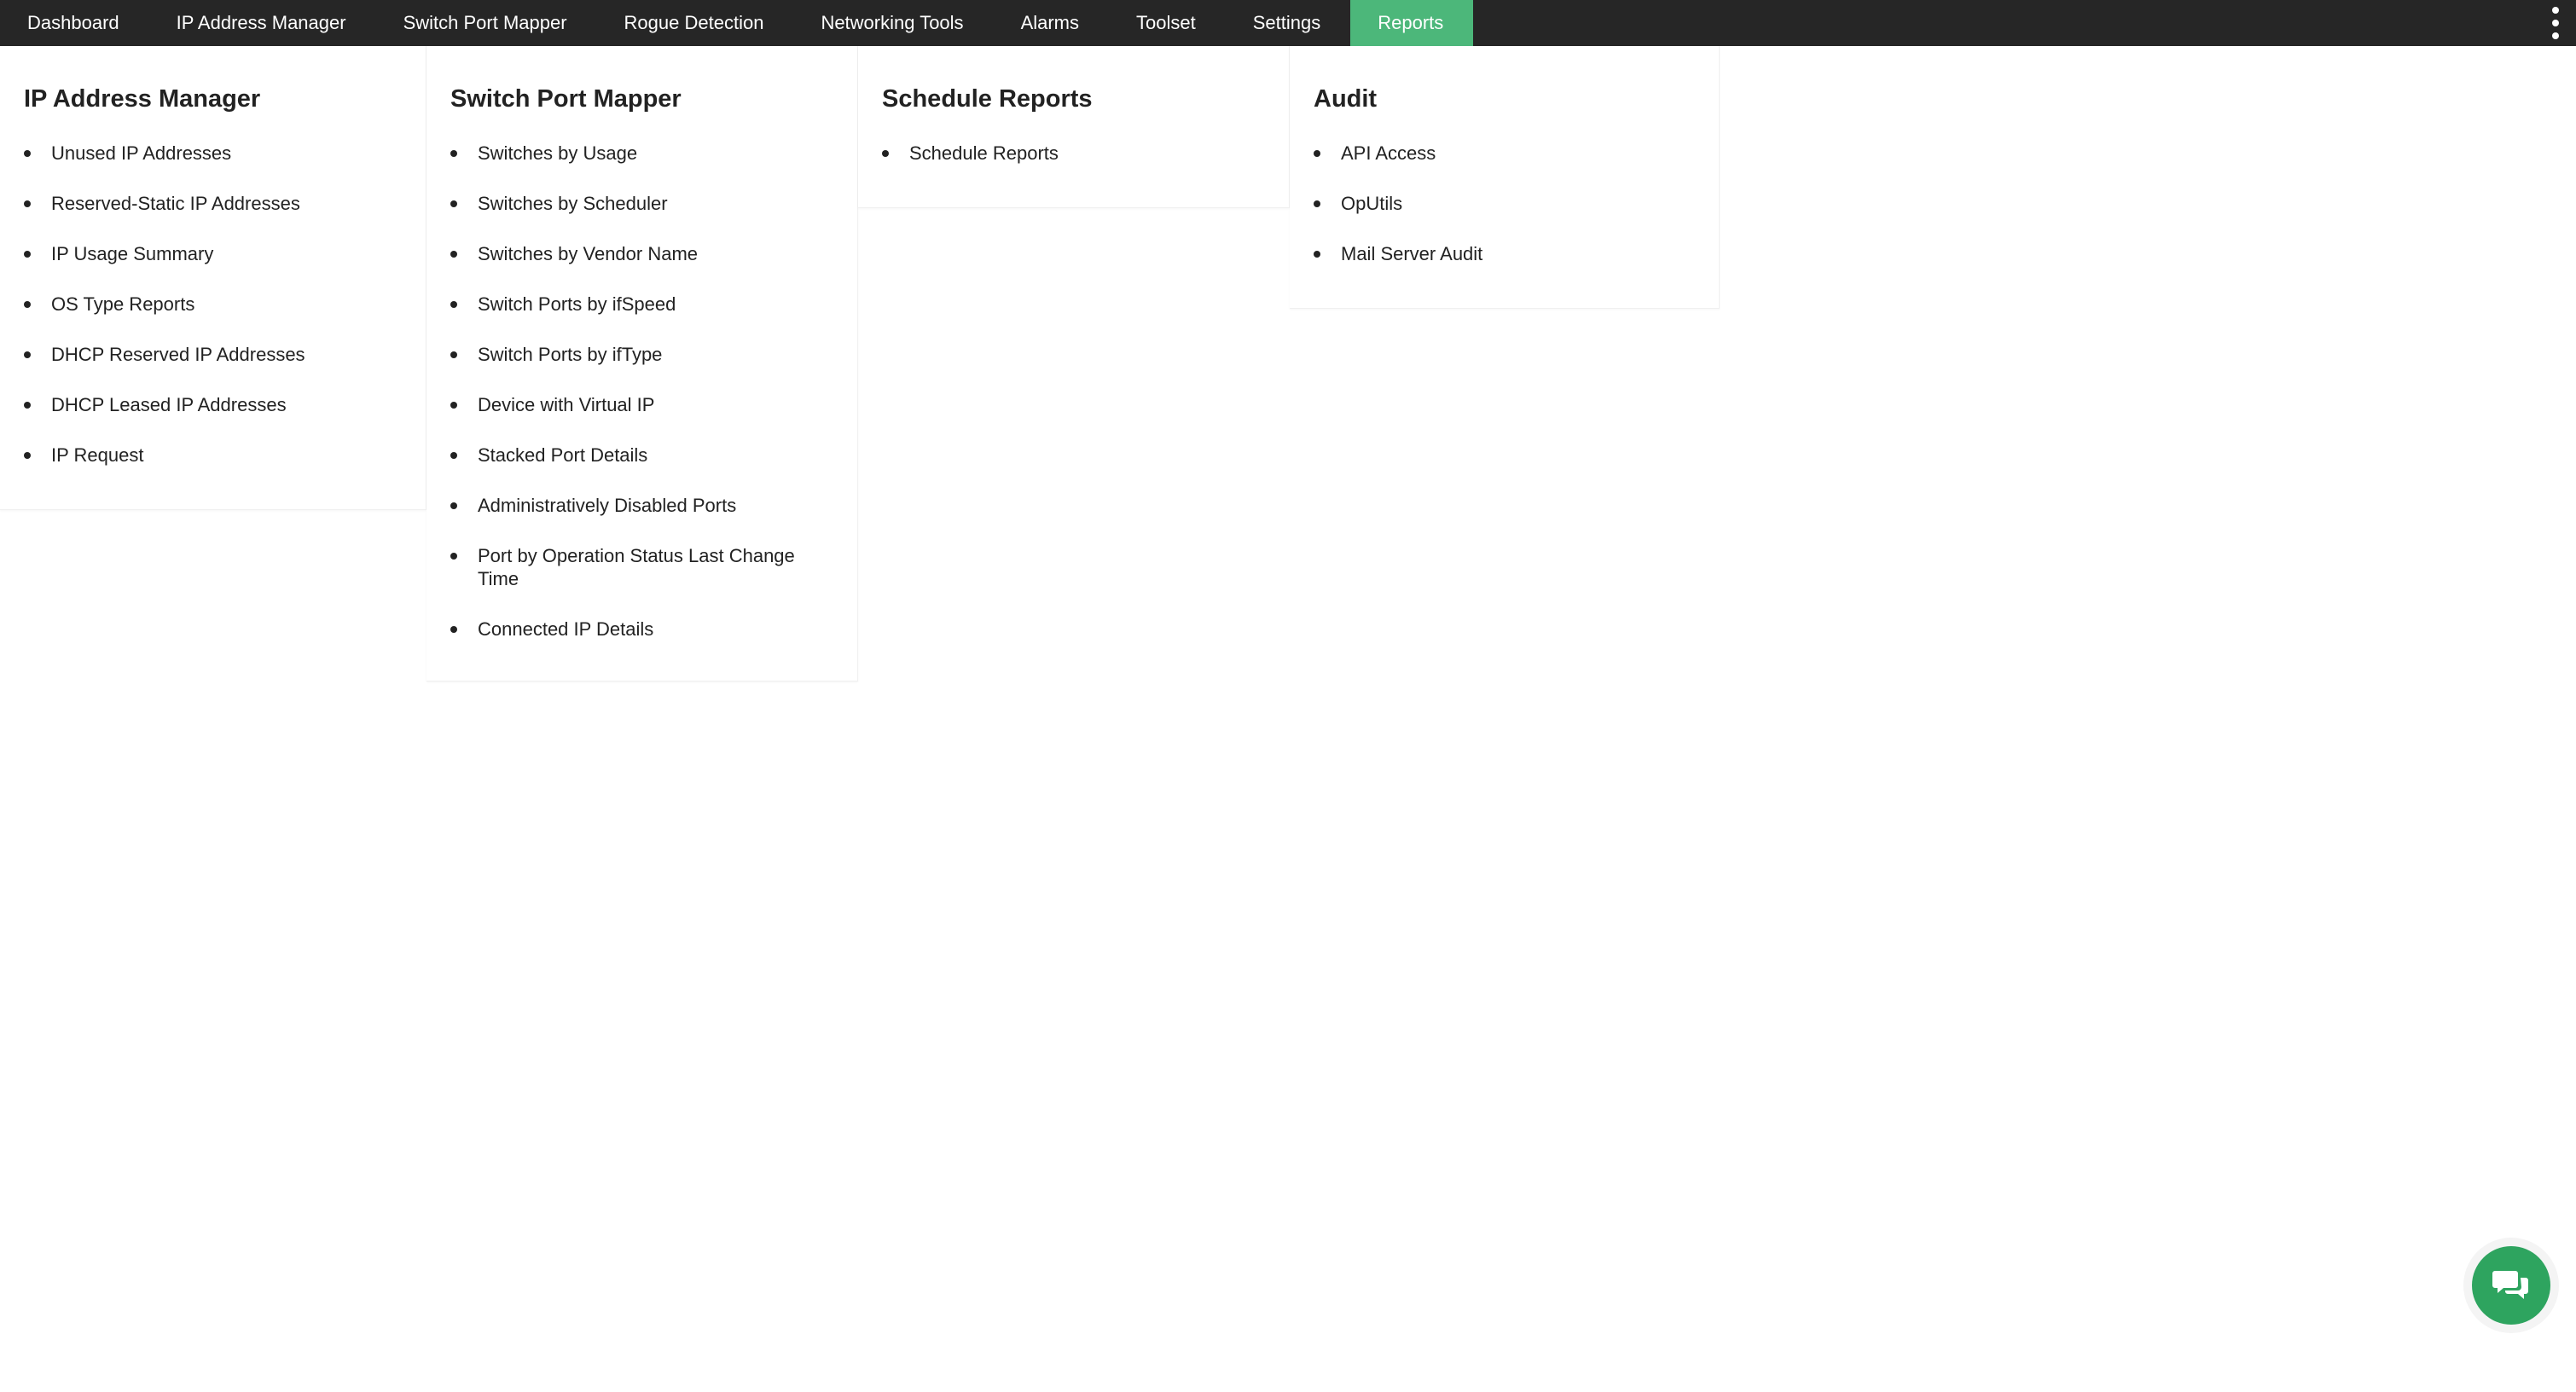 This screenshot has height=1392, width=2576. Describe the element at coordinates (1077, 153) in the screenshot. I see `report-link-schedule-reports: Schedule Reports` at that location.